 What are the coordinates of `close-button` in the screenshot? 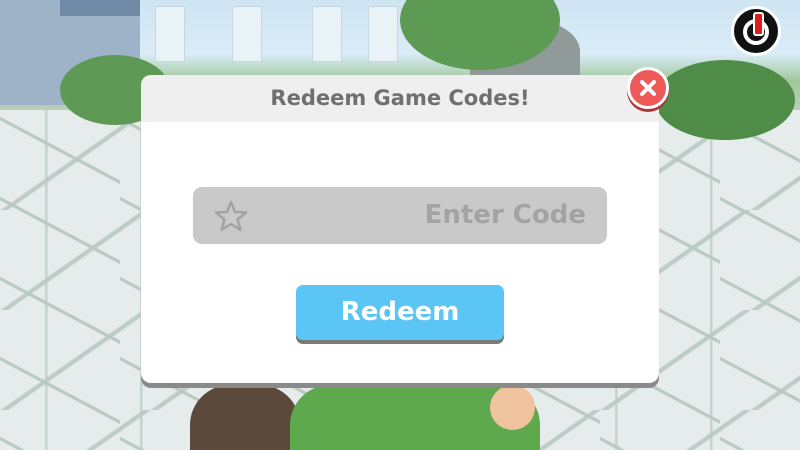 It's located at (648, 88).